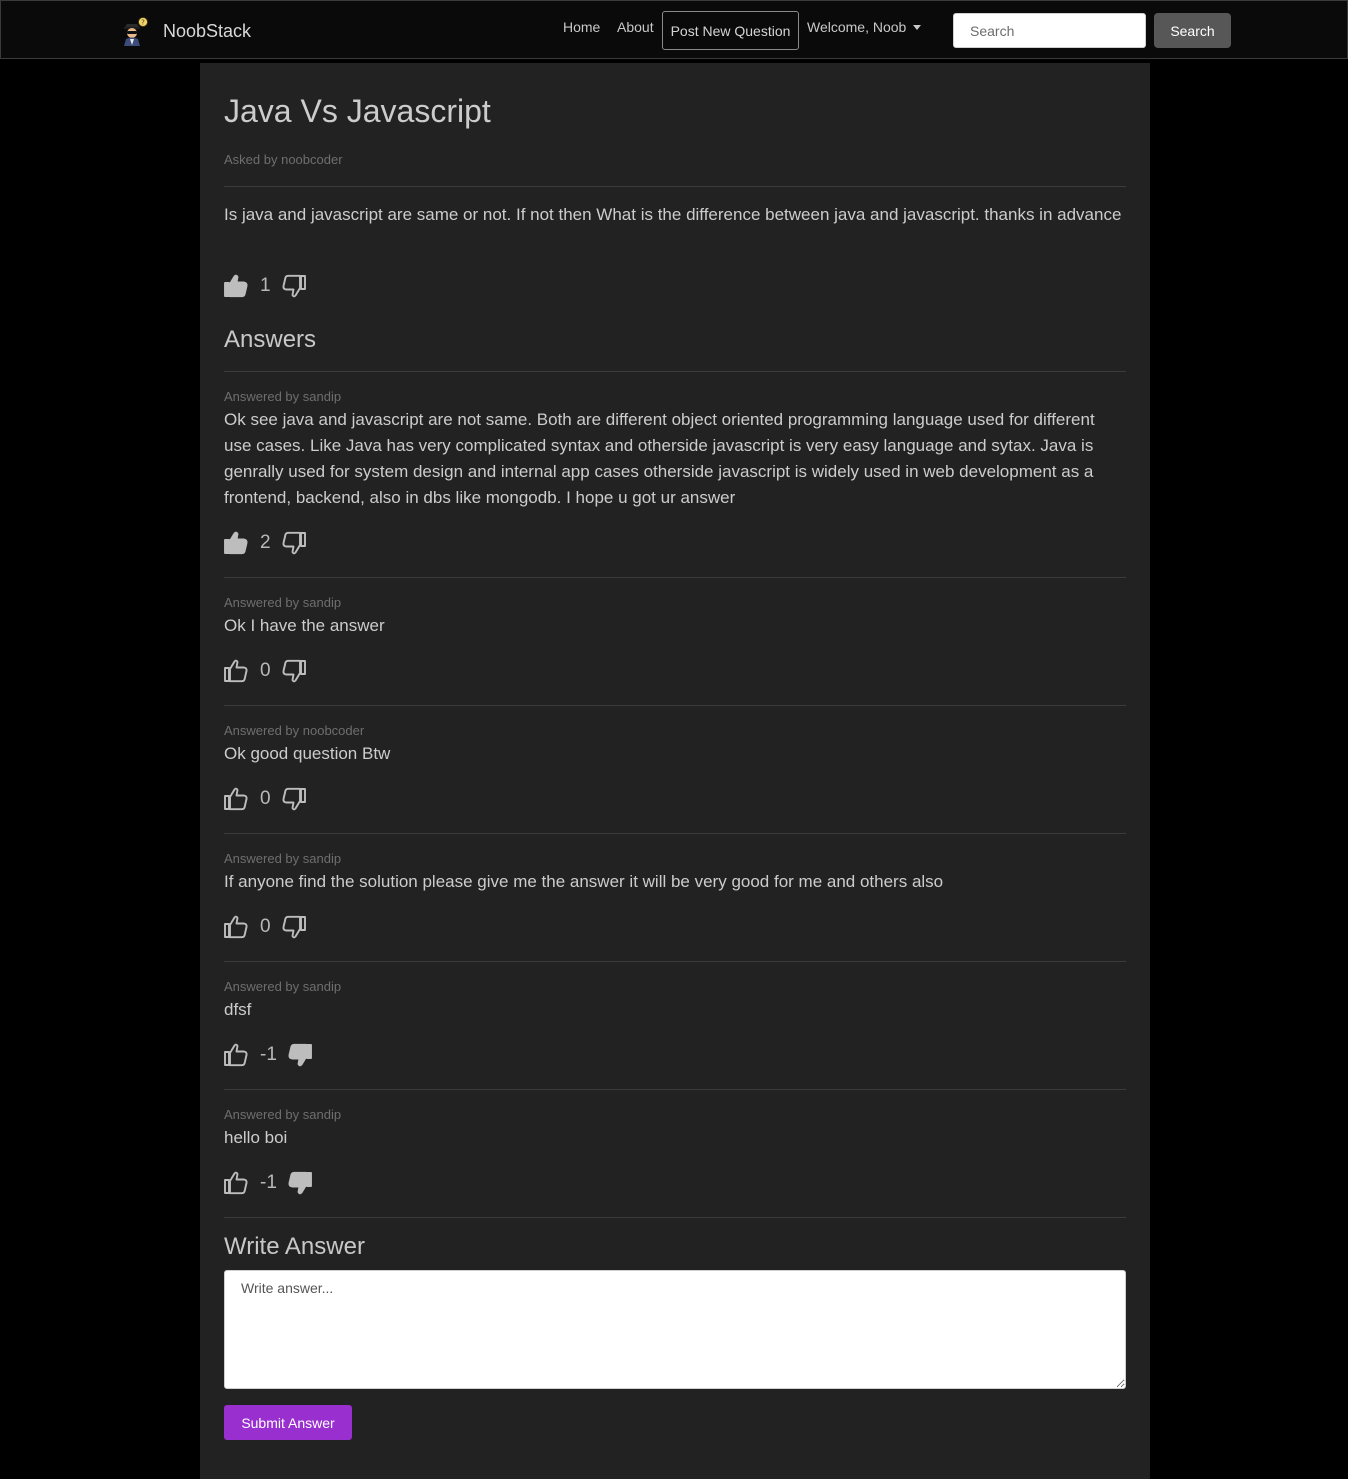 The height and width of the screenshot is (1479, 1348). What do you see at coordinates (675, 1329) in the screenshot?
I see `answer-textarea` at bounding box center [675, 1329].